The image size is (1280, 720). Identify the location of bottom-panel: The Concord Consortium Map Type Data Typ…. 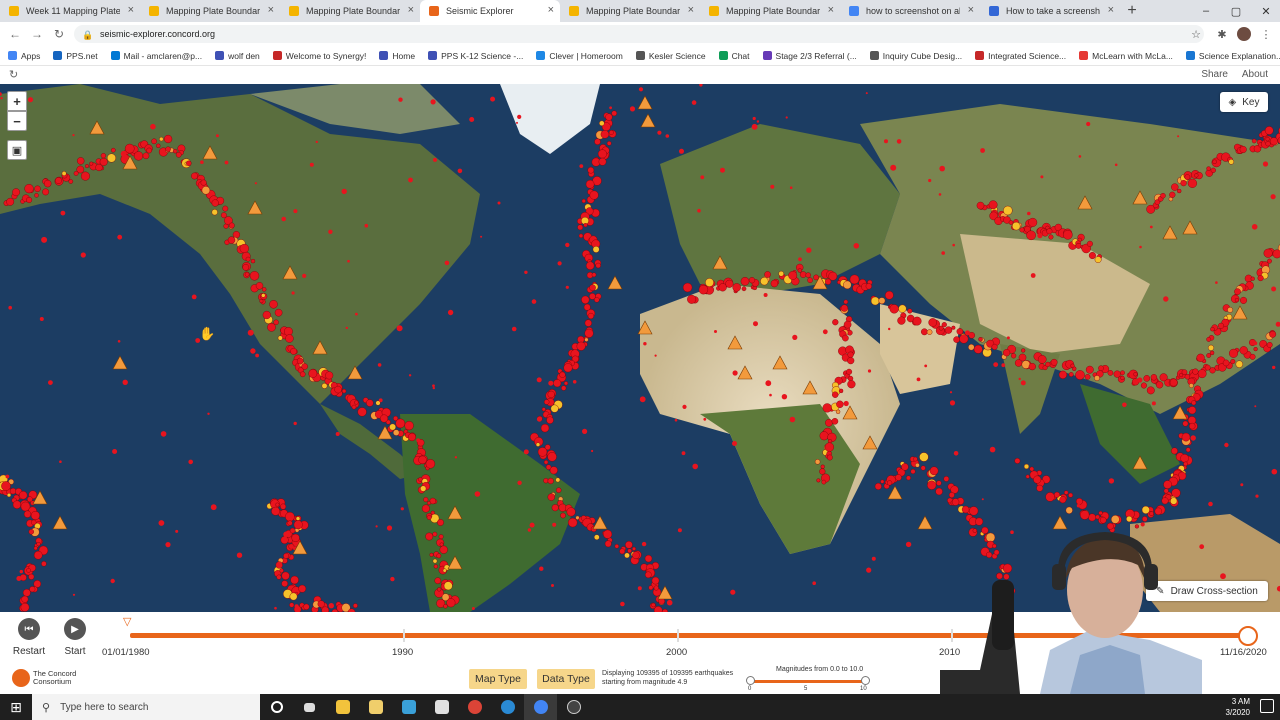
(640, 679).